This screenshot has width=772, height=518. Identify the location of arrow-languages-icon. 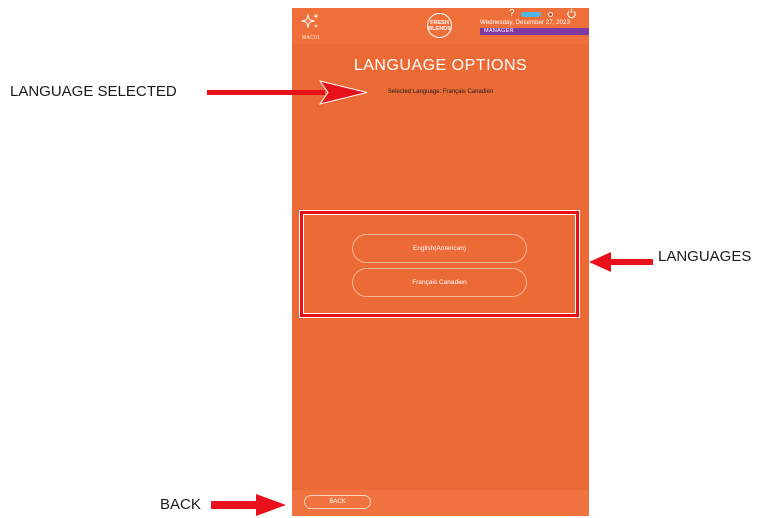
(621, 262).